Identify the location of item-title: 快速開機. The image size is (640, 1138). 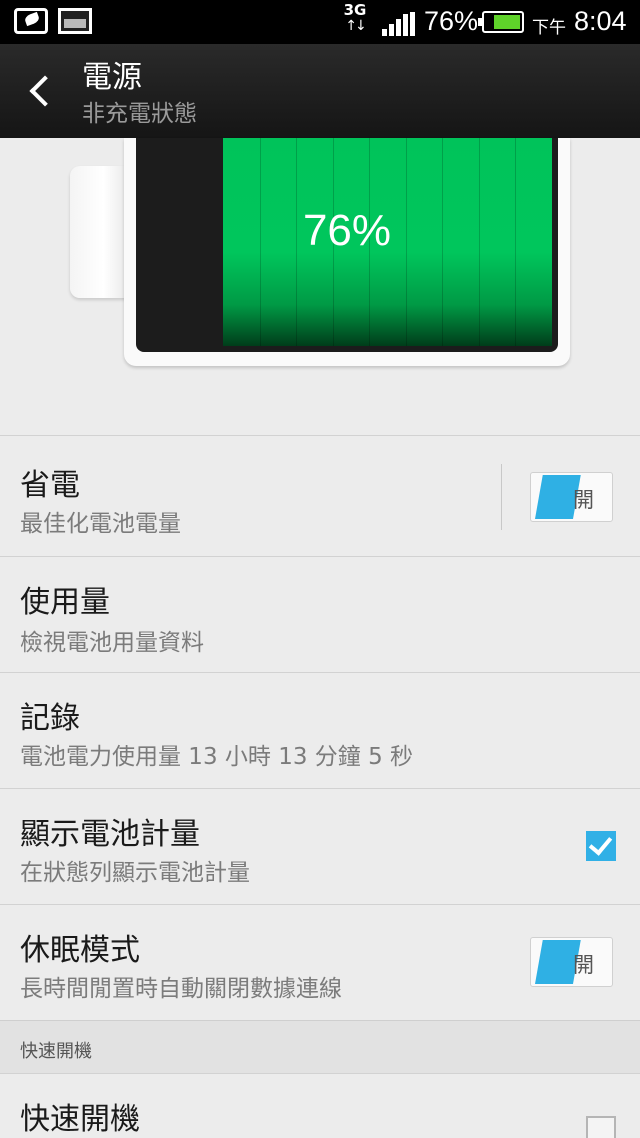
(80, 1119).